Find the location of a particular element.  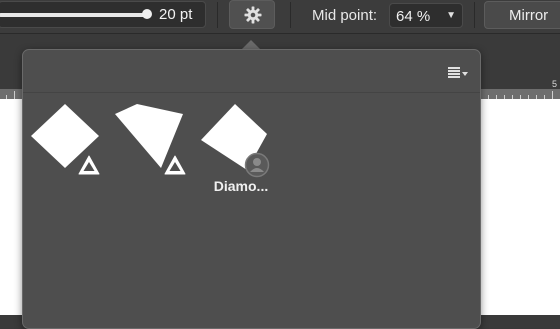

width-slider: 20 pt is located at coordinates (103, 14).